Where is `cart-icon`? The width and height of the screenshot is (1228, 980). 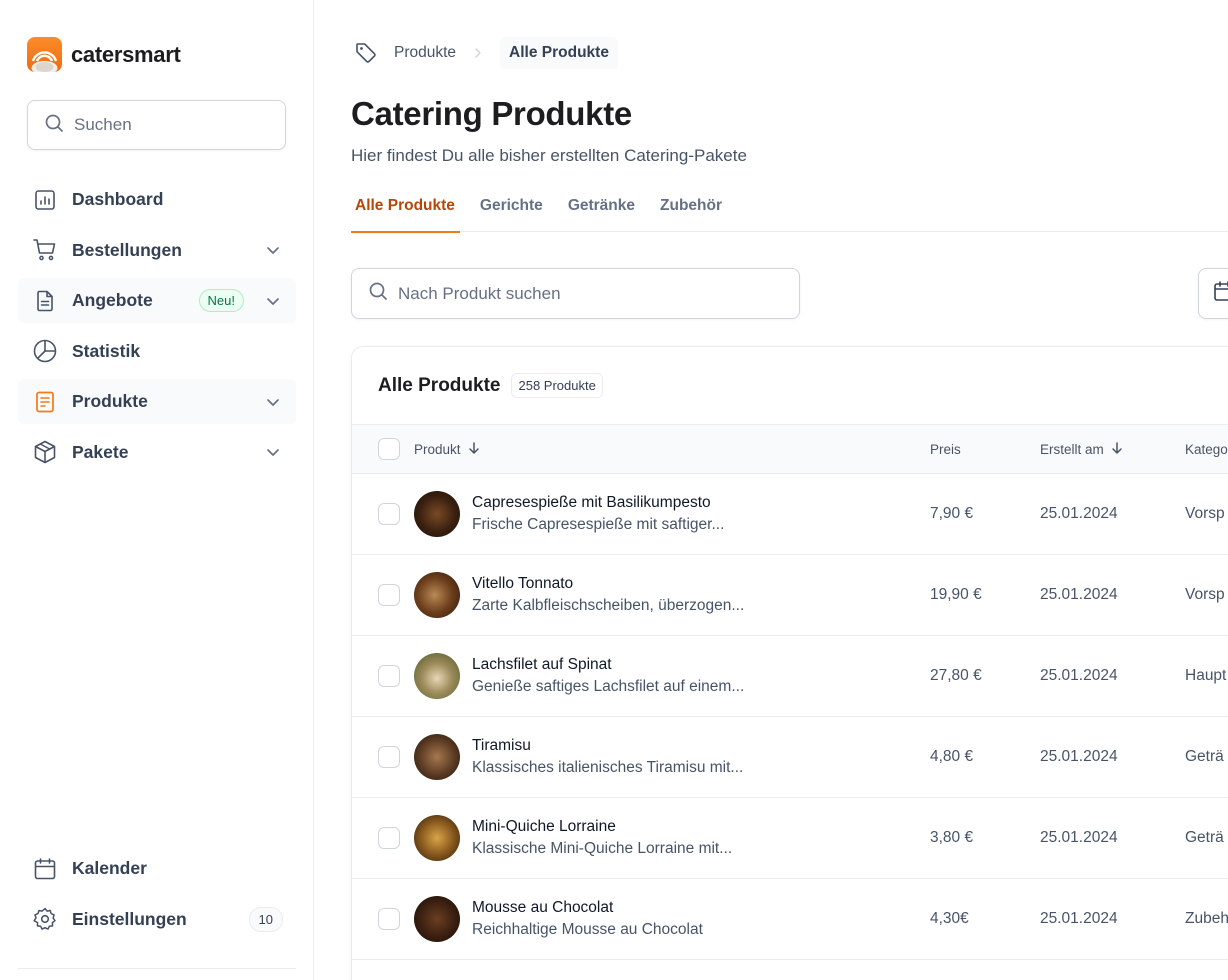 cart-icon is located at coordinates (45, 250).